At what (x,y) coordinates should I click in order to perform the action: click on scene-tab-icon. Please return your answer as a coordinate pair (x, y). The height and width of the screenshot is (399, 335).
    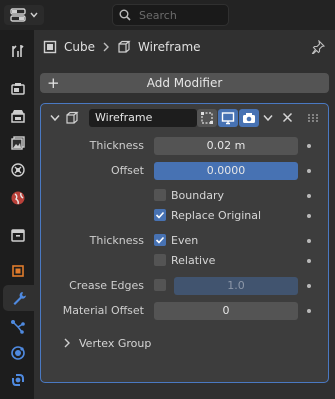
    Looking at the image, I should click on (18, 170).